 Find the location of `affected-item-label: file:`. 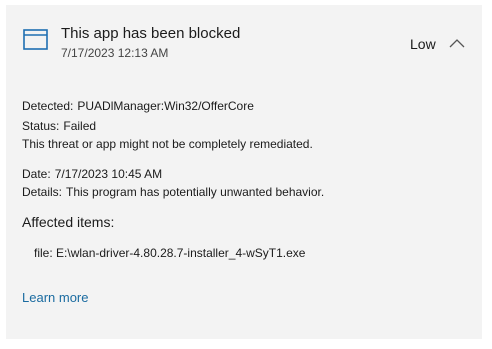

affected-item-label: file: is located at coordinates (43, 253).